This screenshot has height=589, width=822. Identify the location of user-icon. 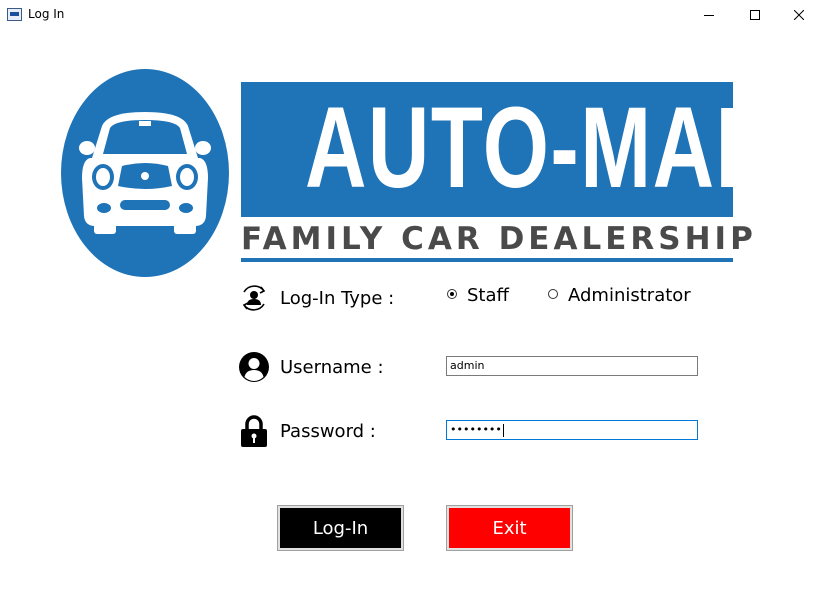
(254, 367).